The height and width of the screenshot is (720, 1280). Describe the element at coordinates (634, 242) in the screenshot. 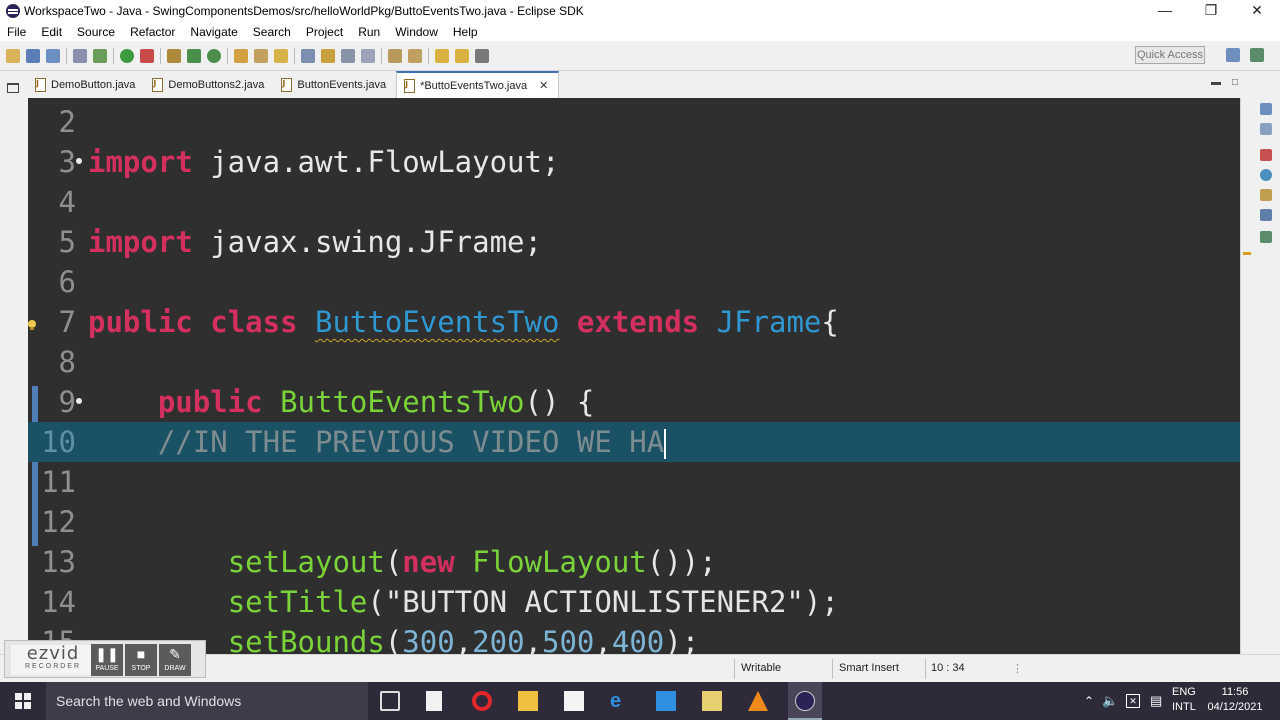

I see `code-line: 5 import javax.swing.JFrame;` at that location.